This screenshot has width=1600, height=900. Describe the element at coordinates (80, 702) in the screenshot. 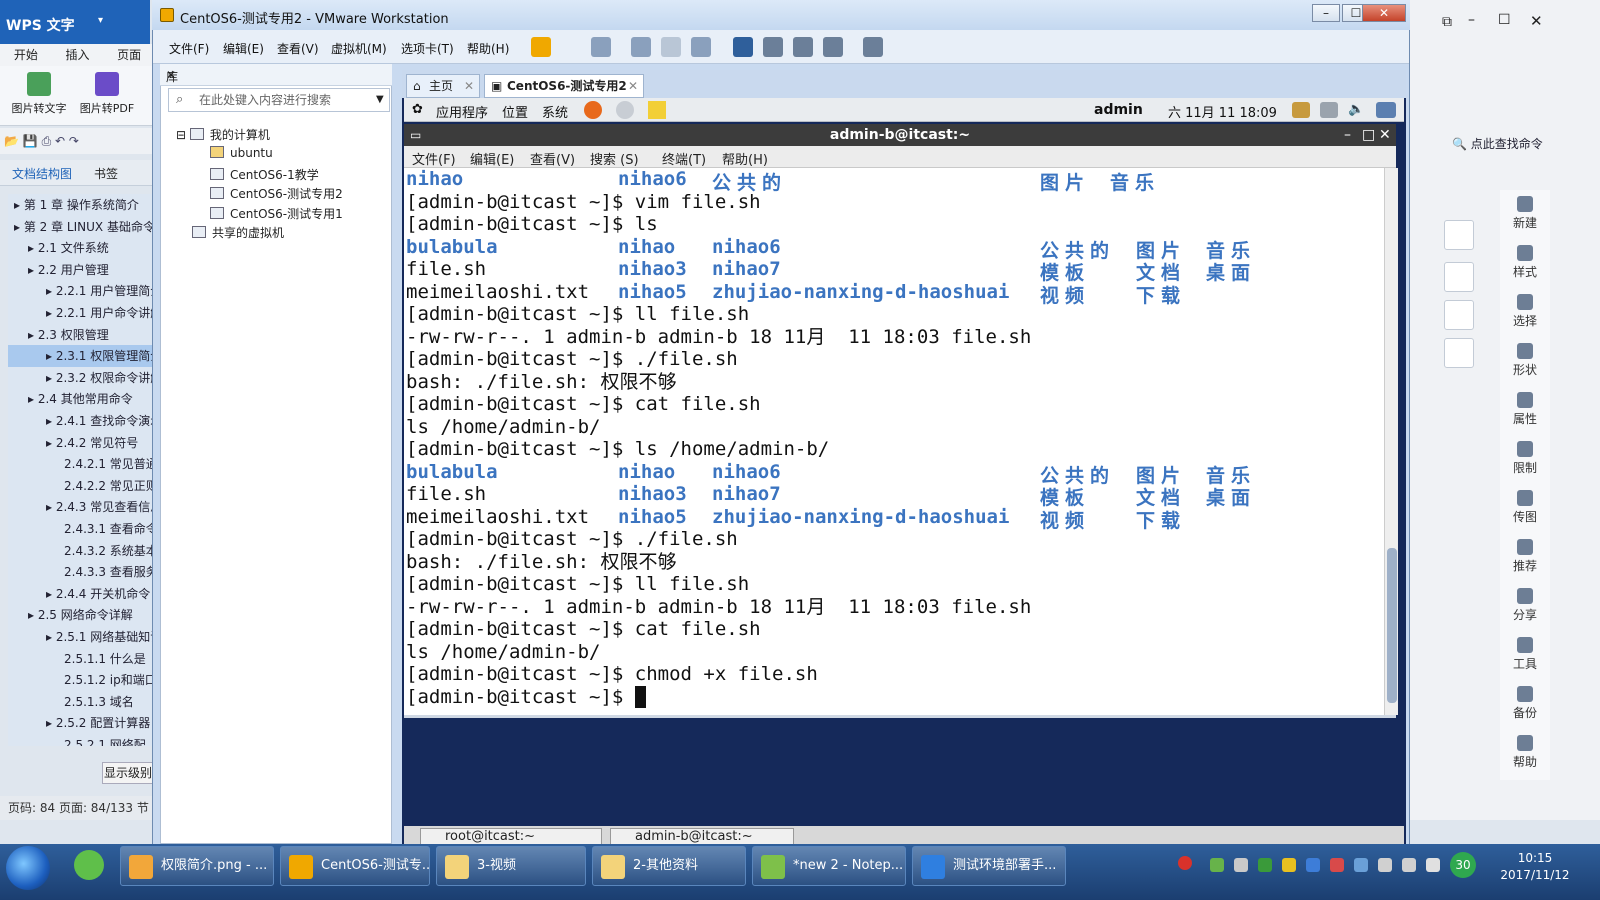

I see `outline-item: 2.5.1.3 域名` at that location.